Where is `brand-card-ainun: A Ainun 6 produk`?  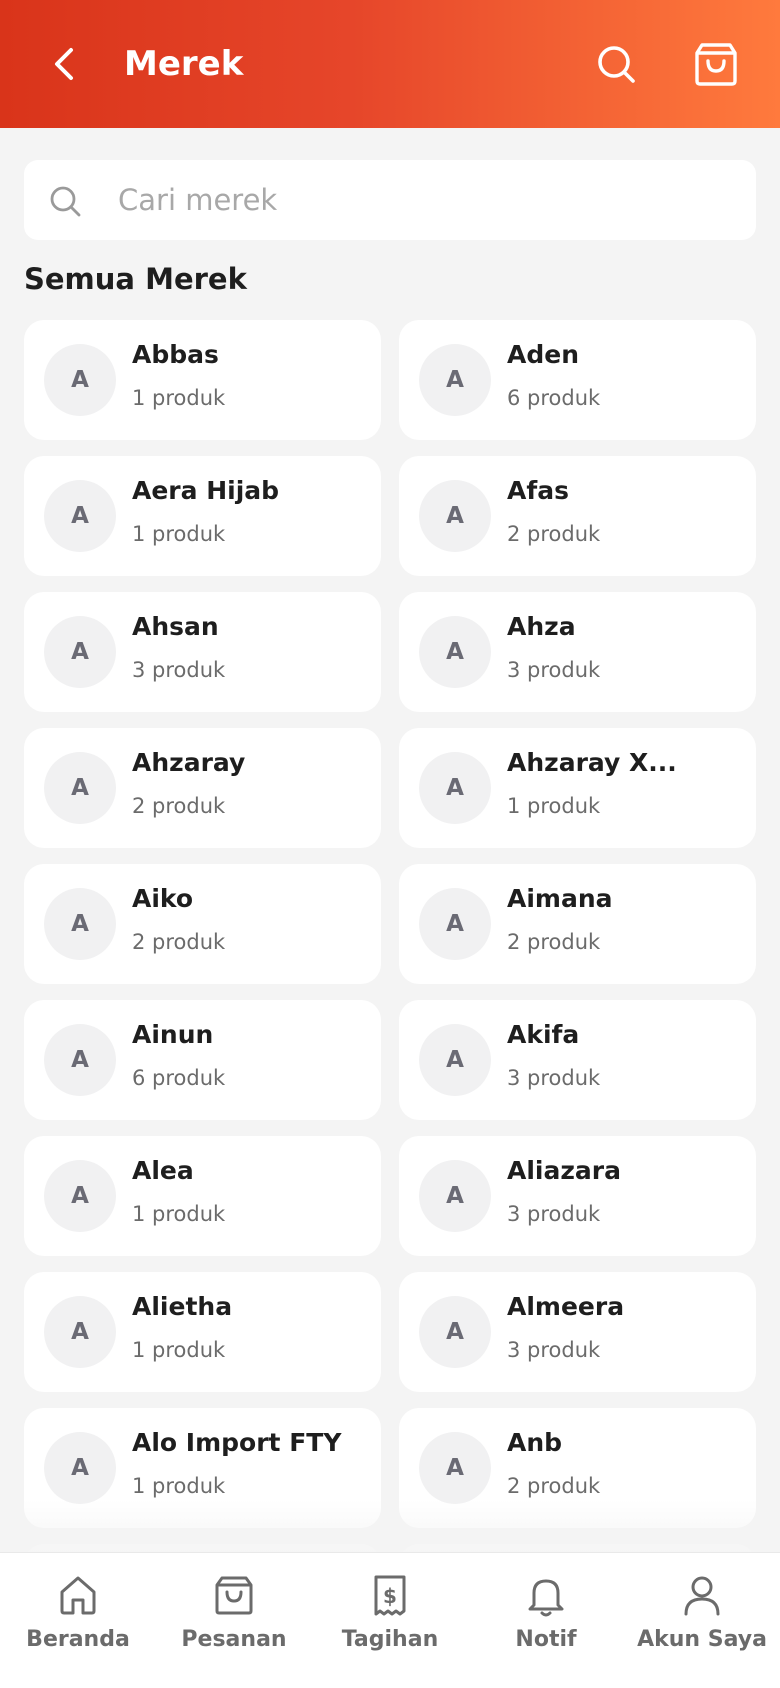
brand-card-ainun: A Ainun 6 produk is located at coordinates (202, 1060).